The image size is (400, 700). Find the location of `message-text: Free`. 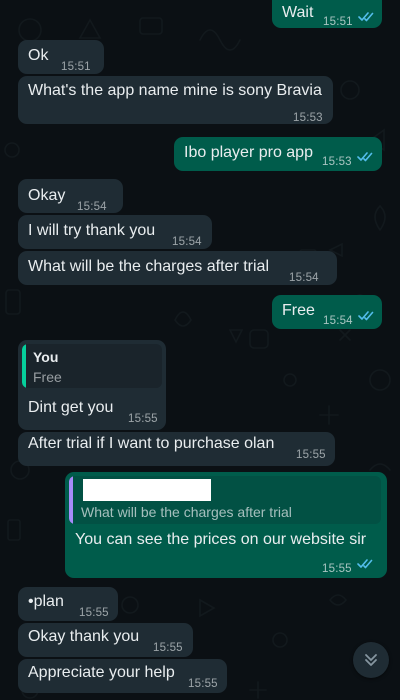

message-text: Free is located at coordinates (298, 310).